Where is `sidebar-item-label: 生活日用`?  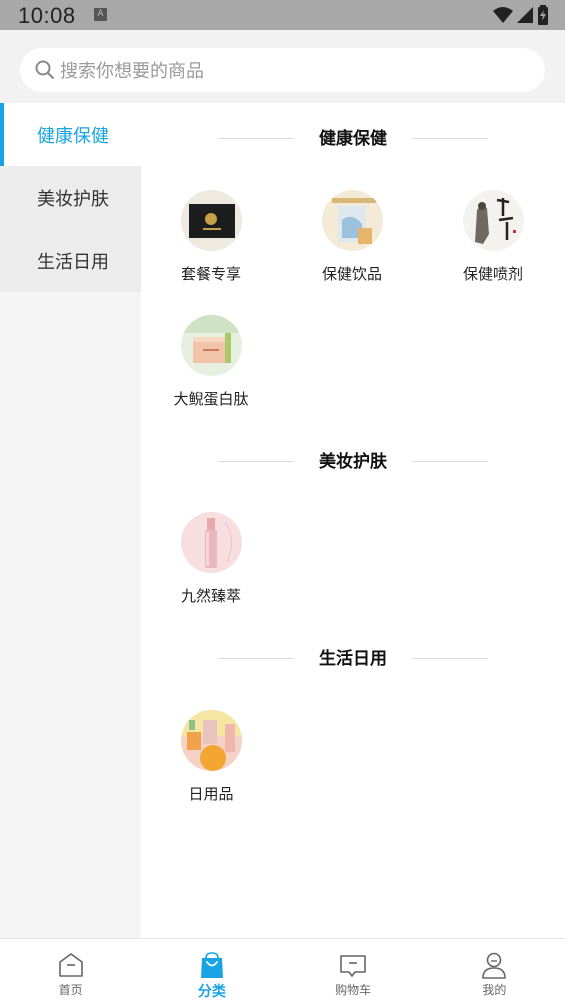
sidebar-item-label: 生活日用 is located at coordinates (73, 262).